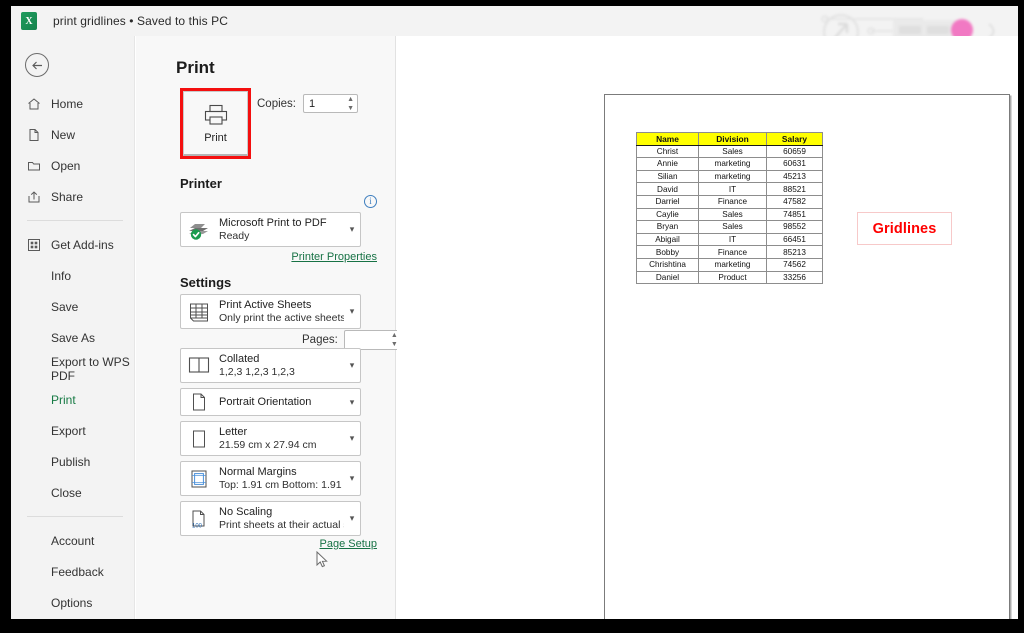 The height and width of the screenshot is (633, 1024). I want to click on stepper-arrows: ▲ ▼, so click(350, 104).